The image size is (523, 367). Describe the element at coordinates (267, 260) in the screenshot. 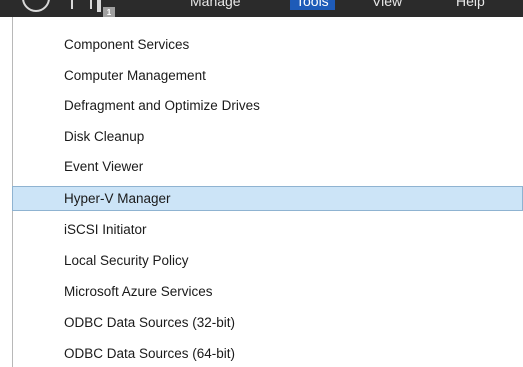

I see `menu-item-local-security-policy: Local Security Policy` at that location.